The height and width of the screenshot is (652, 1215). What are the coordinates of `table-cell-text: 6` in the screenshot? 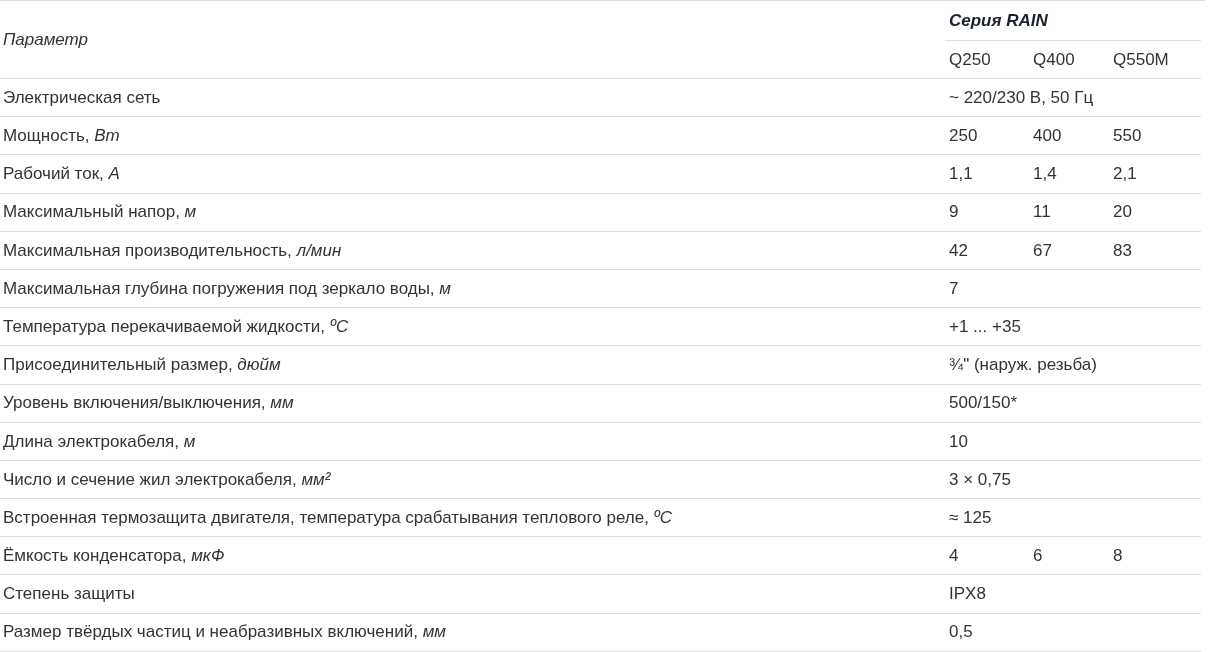 It's located at (1038, 556).